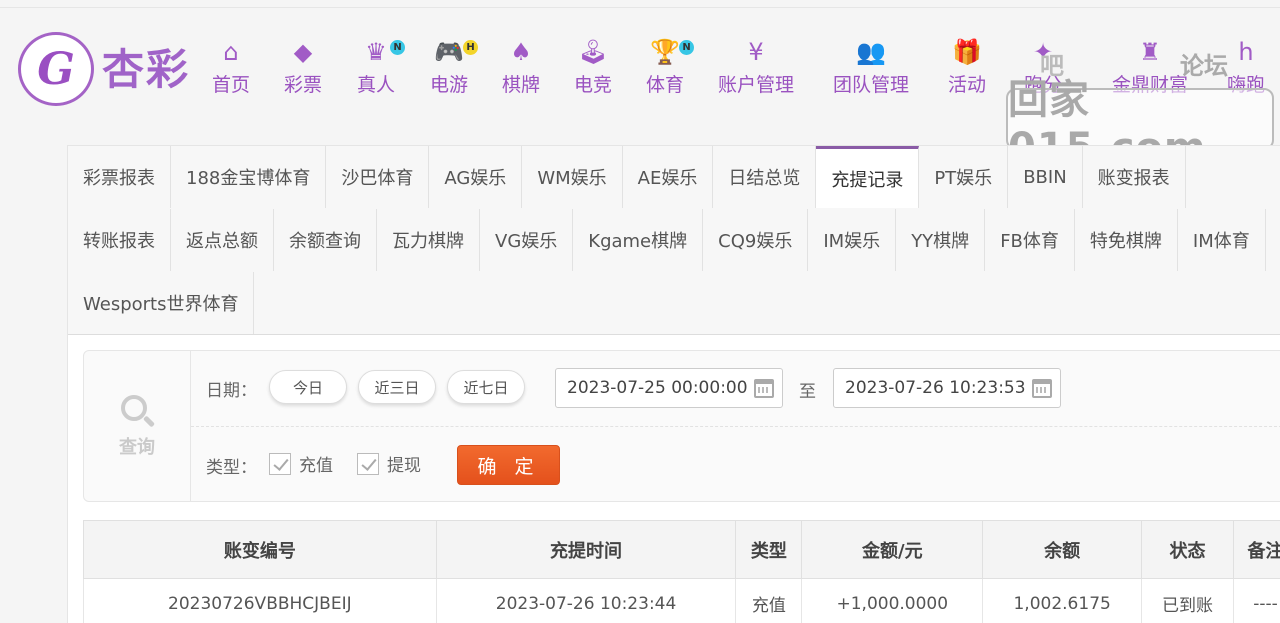 This screenshot has height=623, width=1280. What do you see at coordinates (303, 85) in the screenshot?
I see `nav-label: 彩票` at bounding box center [303, 85].